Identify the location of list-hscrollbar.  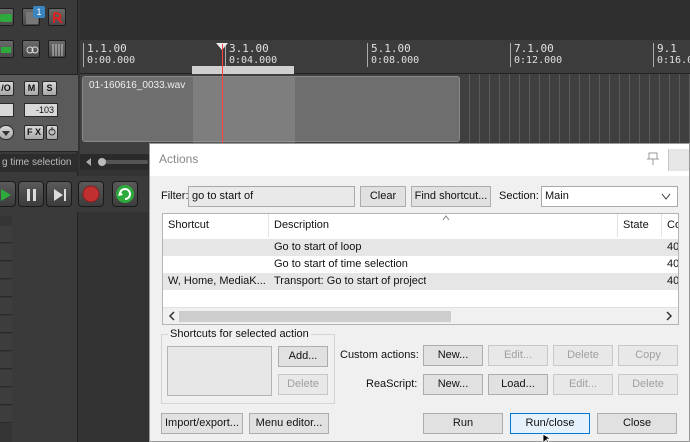
(420, 315).